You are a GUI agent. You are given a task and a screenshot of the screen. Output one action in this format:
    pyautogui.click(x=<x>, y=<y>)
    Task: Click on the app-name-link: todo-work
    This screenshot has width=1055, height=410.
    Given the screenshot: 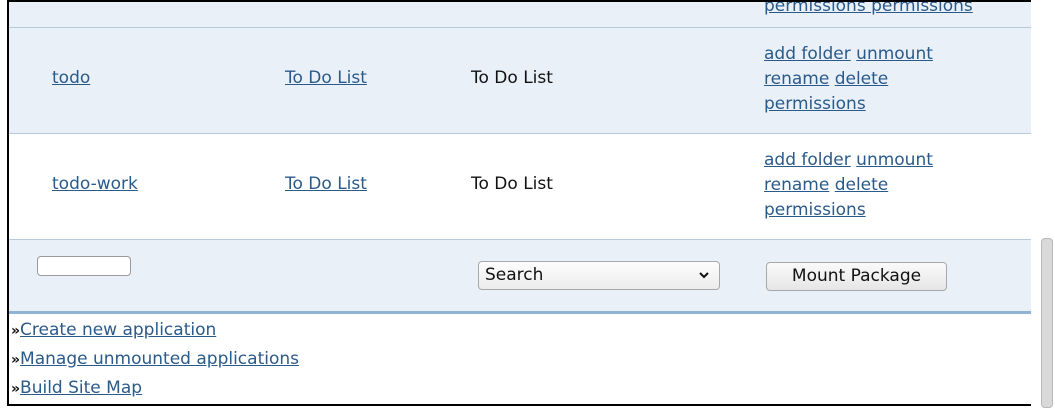 What is the action you would take?
    pyautogui.click(x=95, y=184)
    